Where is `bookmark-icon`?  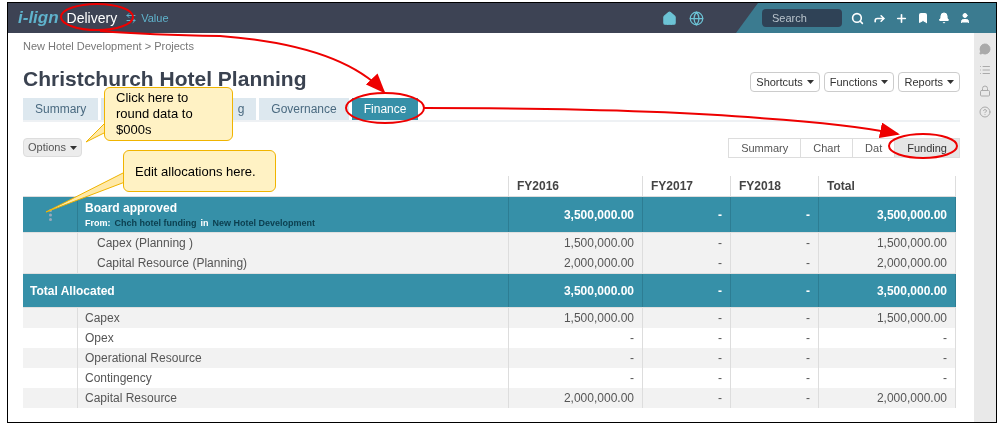
bookmark-icon is located at coordinates (923, 18).